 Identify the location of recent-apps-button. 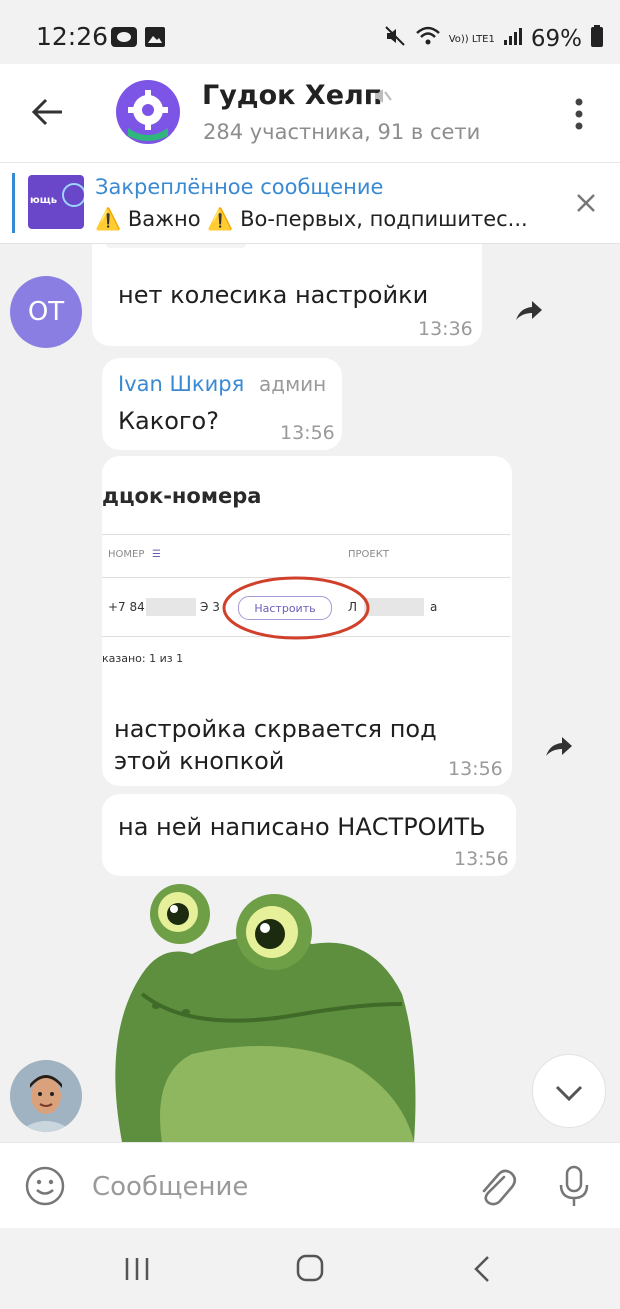
(137, 1269).